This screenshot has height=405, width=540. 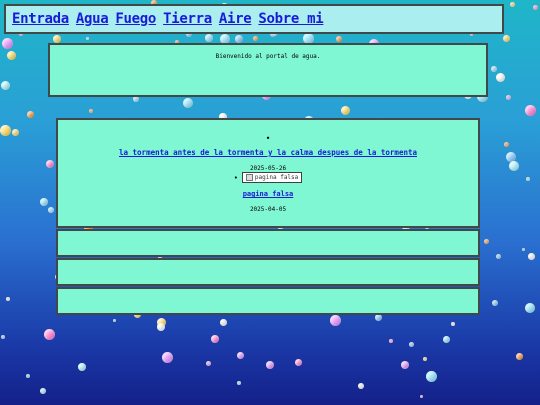 I want to click on post-date-2: 2025-04-05, so click(x=268, y=209).